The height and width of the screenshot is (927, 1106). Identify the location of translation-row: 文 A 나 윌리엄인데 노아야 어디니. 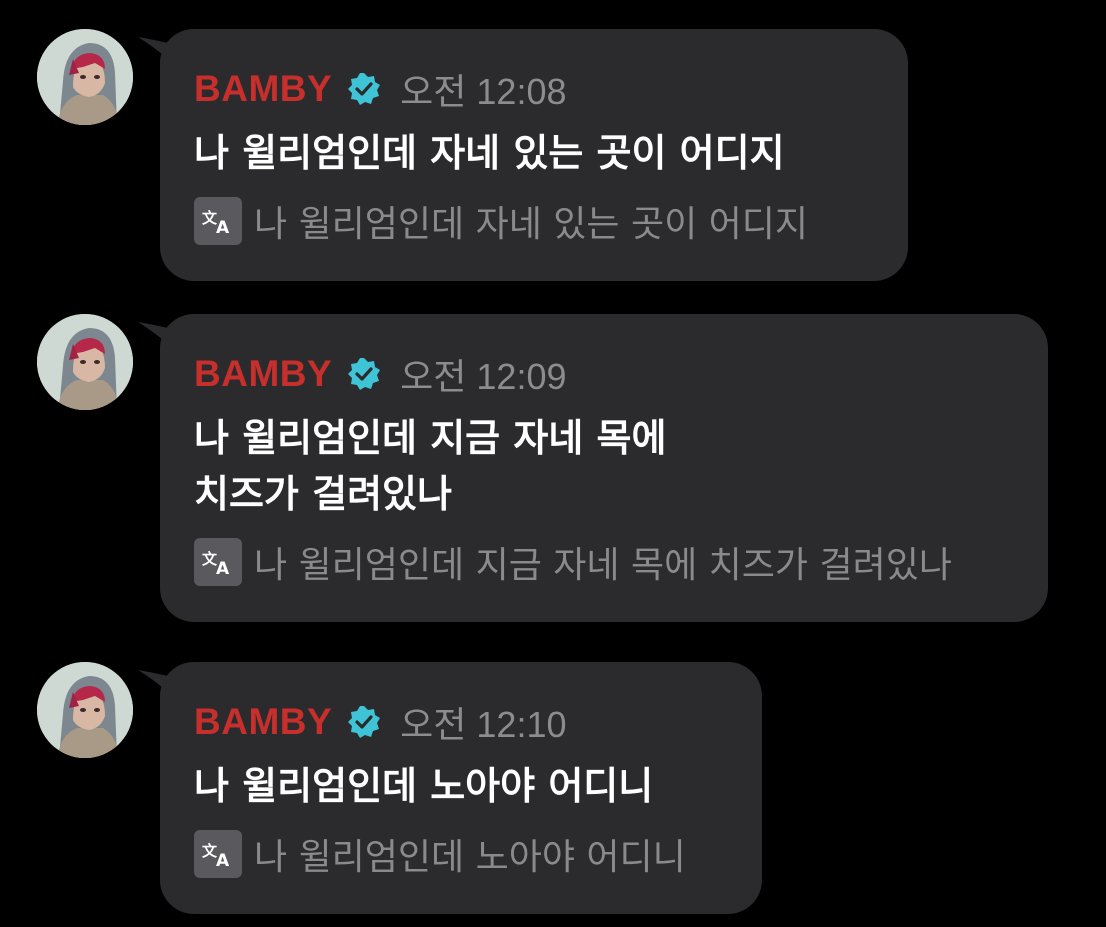
(461, 854).